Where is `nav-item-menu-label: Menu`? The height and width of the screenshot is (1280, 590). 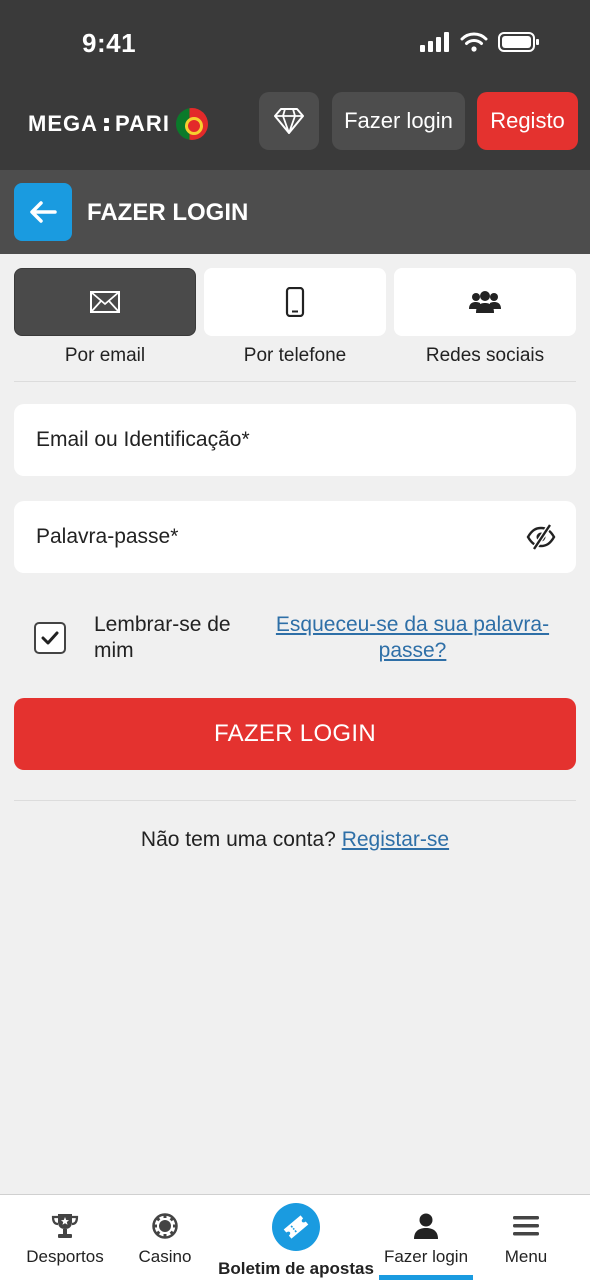
nav-item-menu-label: Menu is located at coordinates (526, 1256).